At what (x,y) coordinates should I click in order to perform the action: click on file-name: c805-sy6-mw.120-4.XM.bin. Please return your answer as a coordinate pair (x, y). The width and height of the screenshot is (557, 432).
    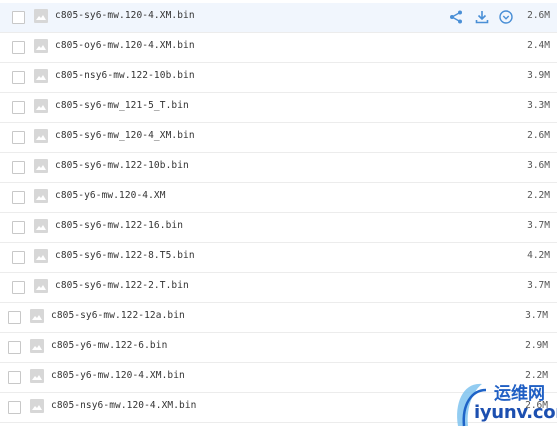
    Looking at the image, I should click on (125, 15).